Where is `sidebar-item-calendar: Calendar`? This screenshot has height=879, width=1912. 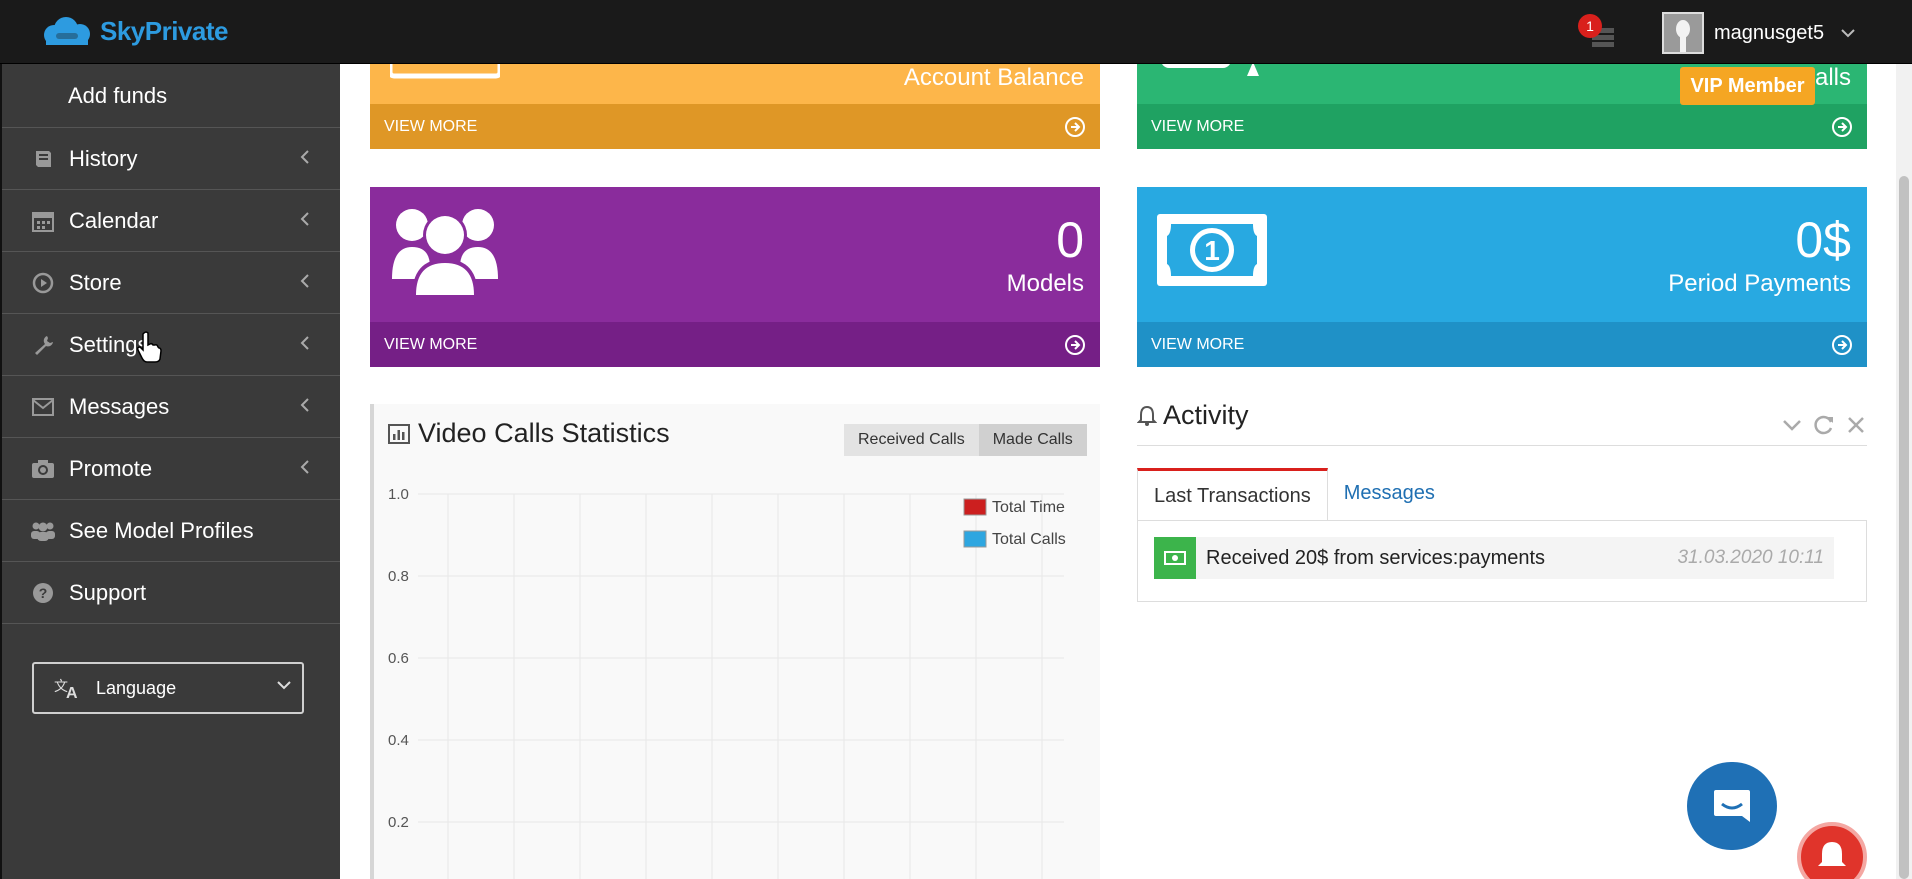
sidebar-item-calendar: Calendar is located at coordinates (171, 221).